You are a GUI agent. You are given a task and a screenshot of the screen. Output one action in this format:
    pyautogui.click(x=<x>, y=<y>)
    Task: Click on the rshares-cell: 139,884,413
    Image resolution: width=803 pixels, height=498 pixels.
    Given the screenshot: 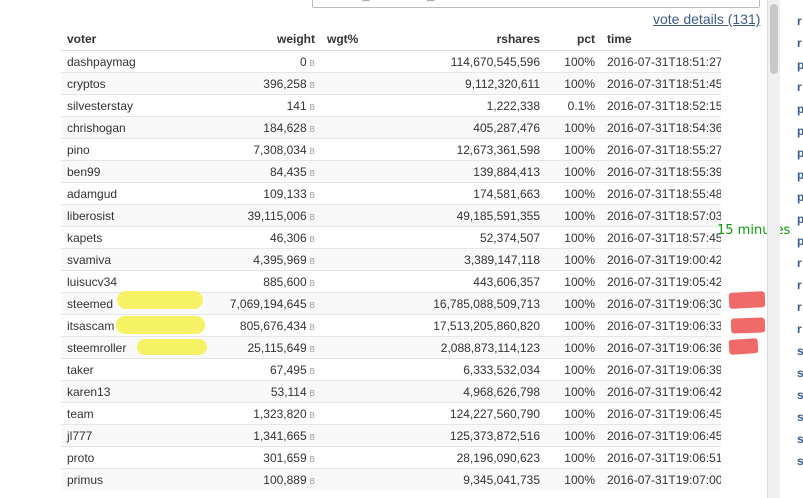 What is the action you would take?
    pyautogui.click(x=463, y=171)
    